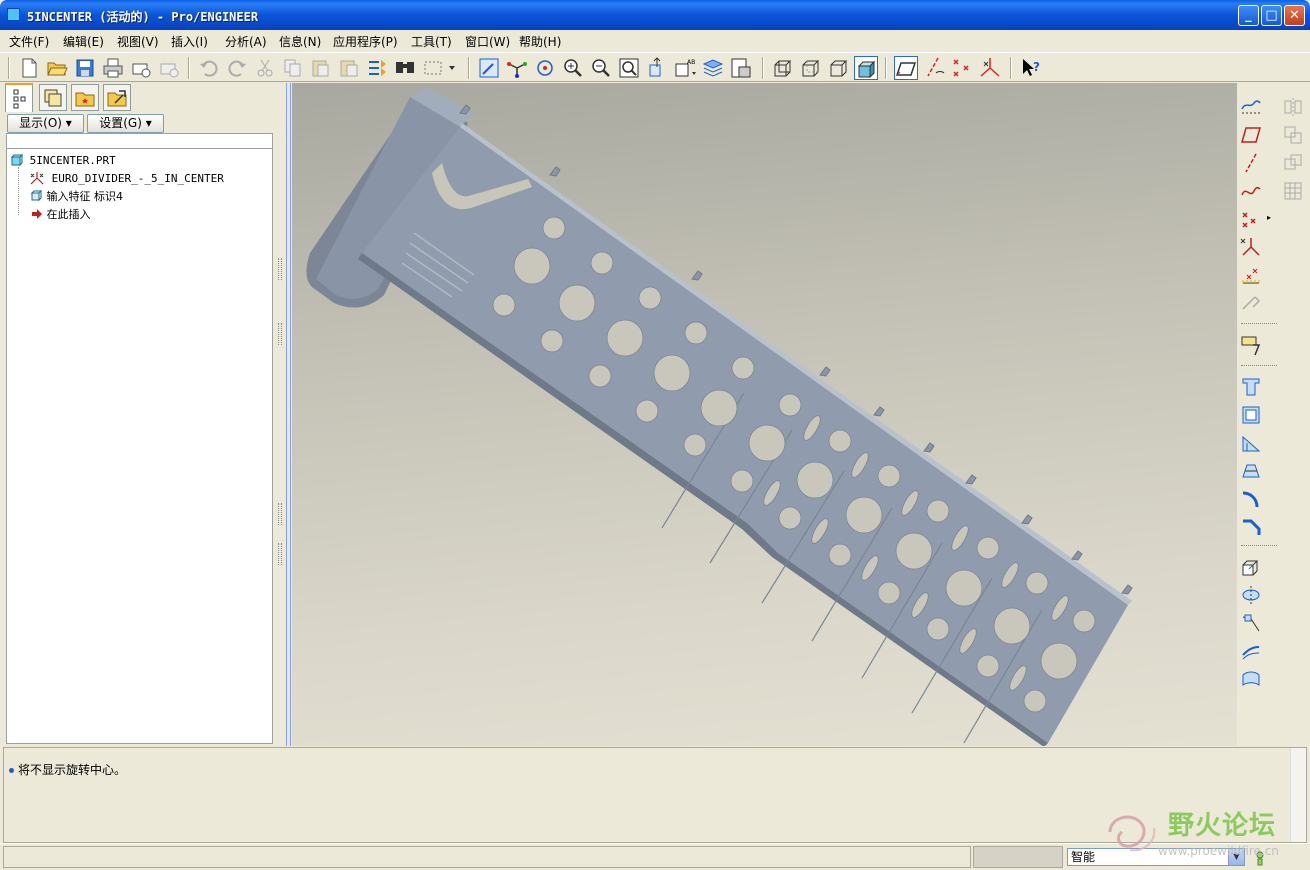  Describe the element at coordinates (1202, 832) in the screenshot. I see `watermark-logo: 野火论坛 www.proewildfire.cn` at that location.